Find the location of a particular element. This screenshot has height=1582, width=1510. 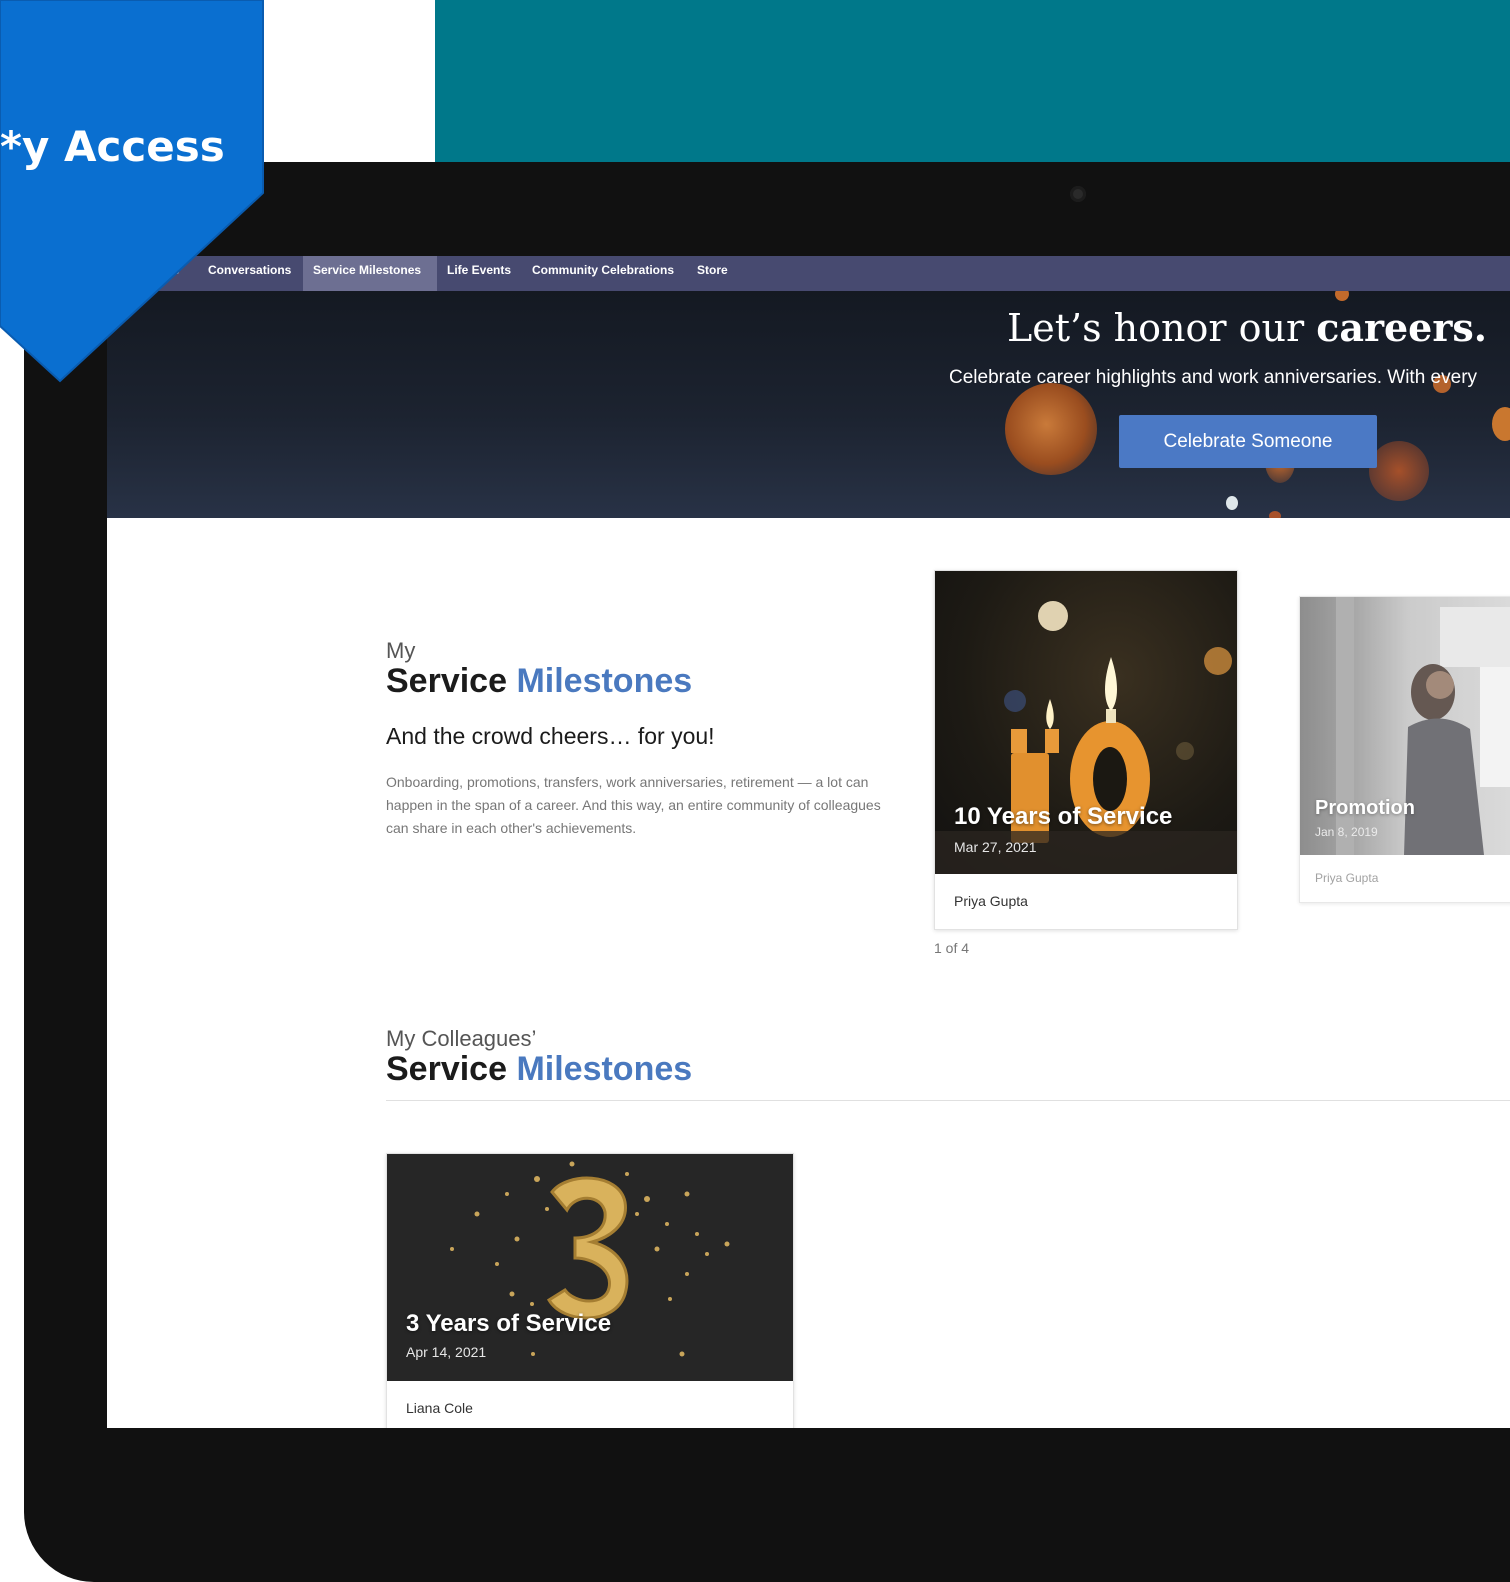

nav-item-community-celebrations: Community Celebrations is located at coordinates (603, 273).